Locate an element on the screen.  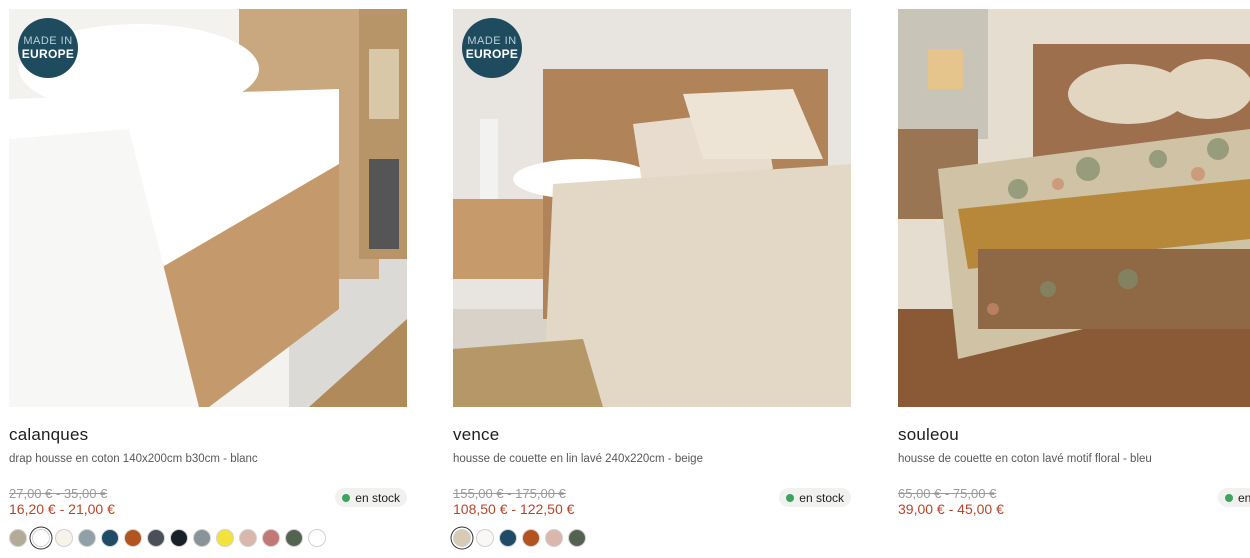
current-price: 108,50 € - 122,50 € is located at coordinates (514, 509).